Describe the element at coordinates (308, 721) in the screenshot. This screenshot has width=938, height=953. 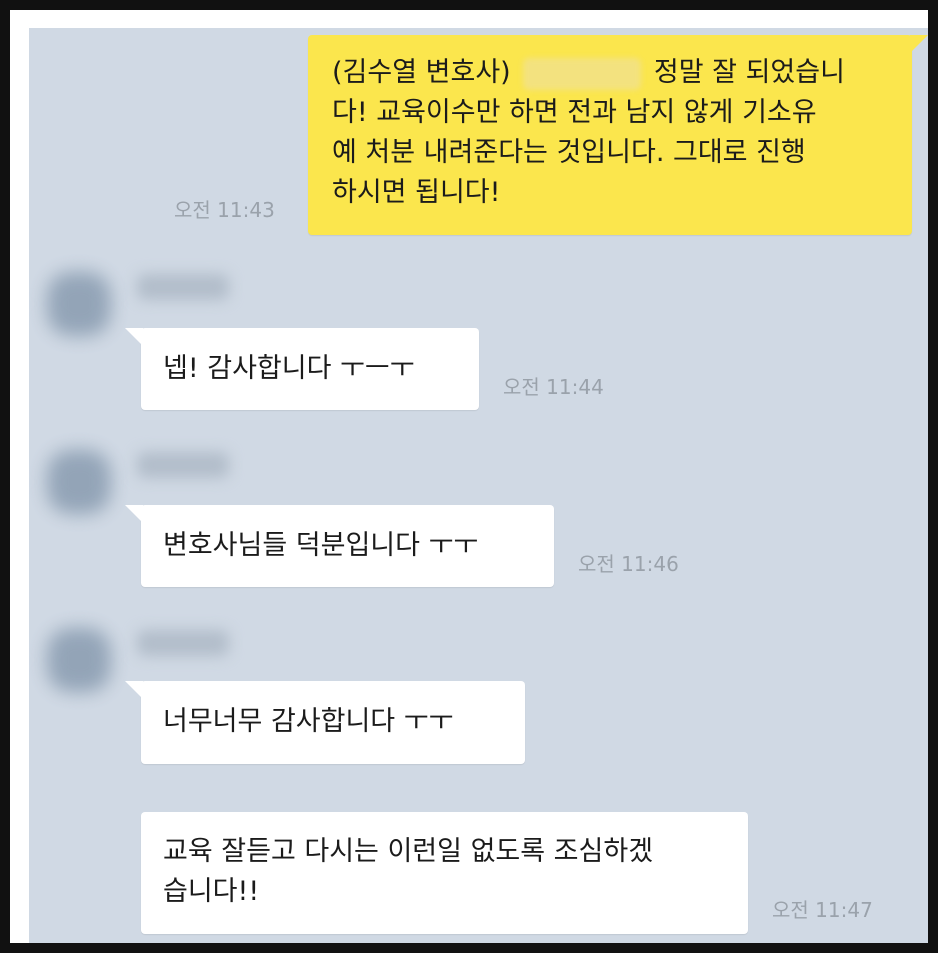
I see `message-text: 너무너무 감사합니다 ㅜㅜ` at that location.